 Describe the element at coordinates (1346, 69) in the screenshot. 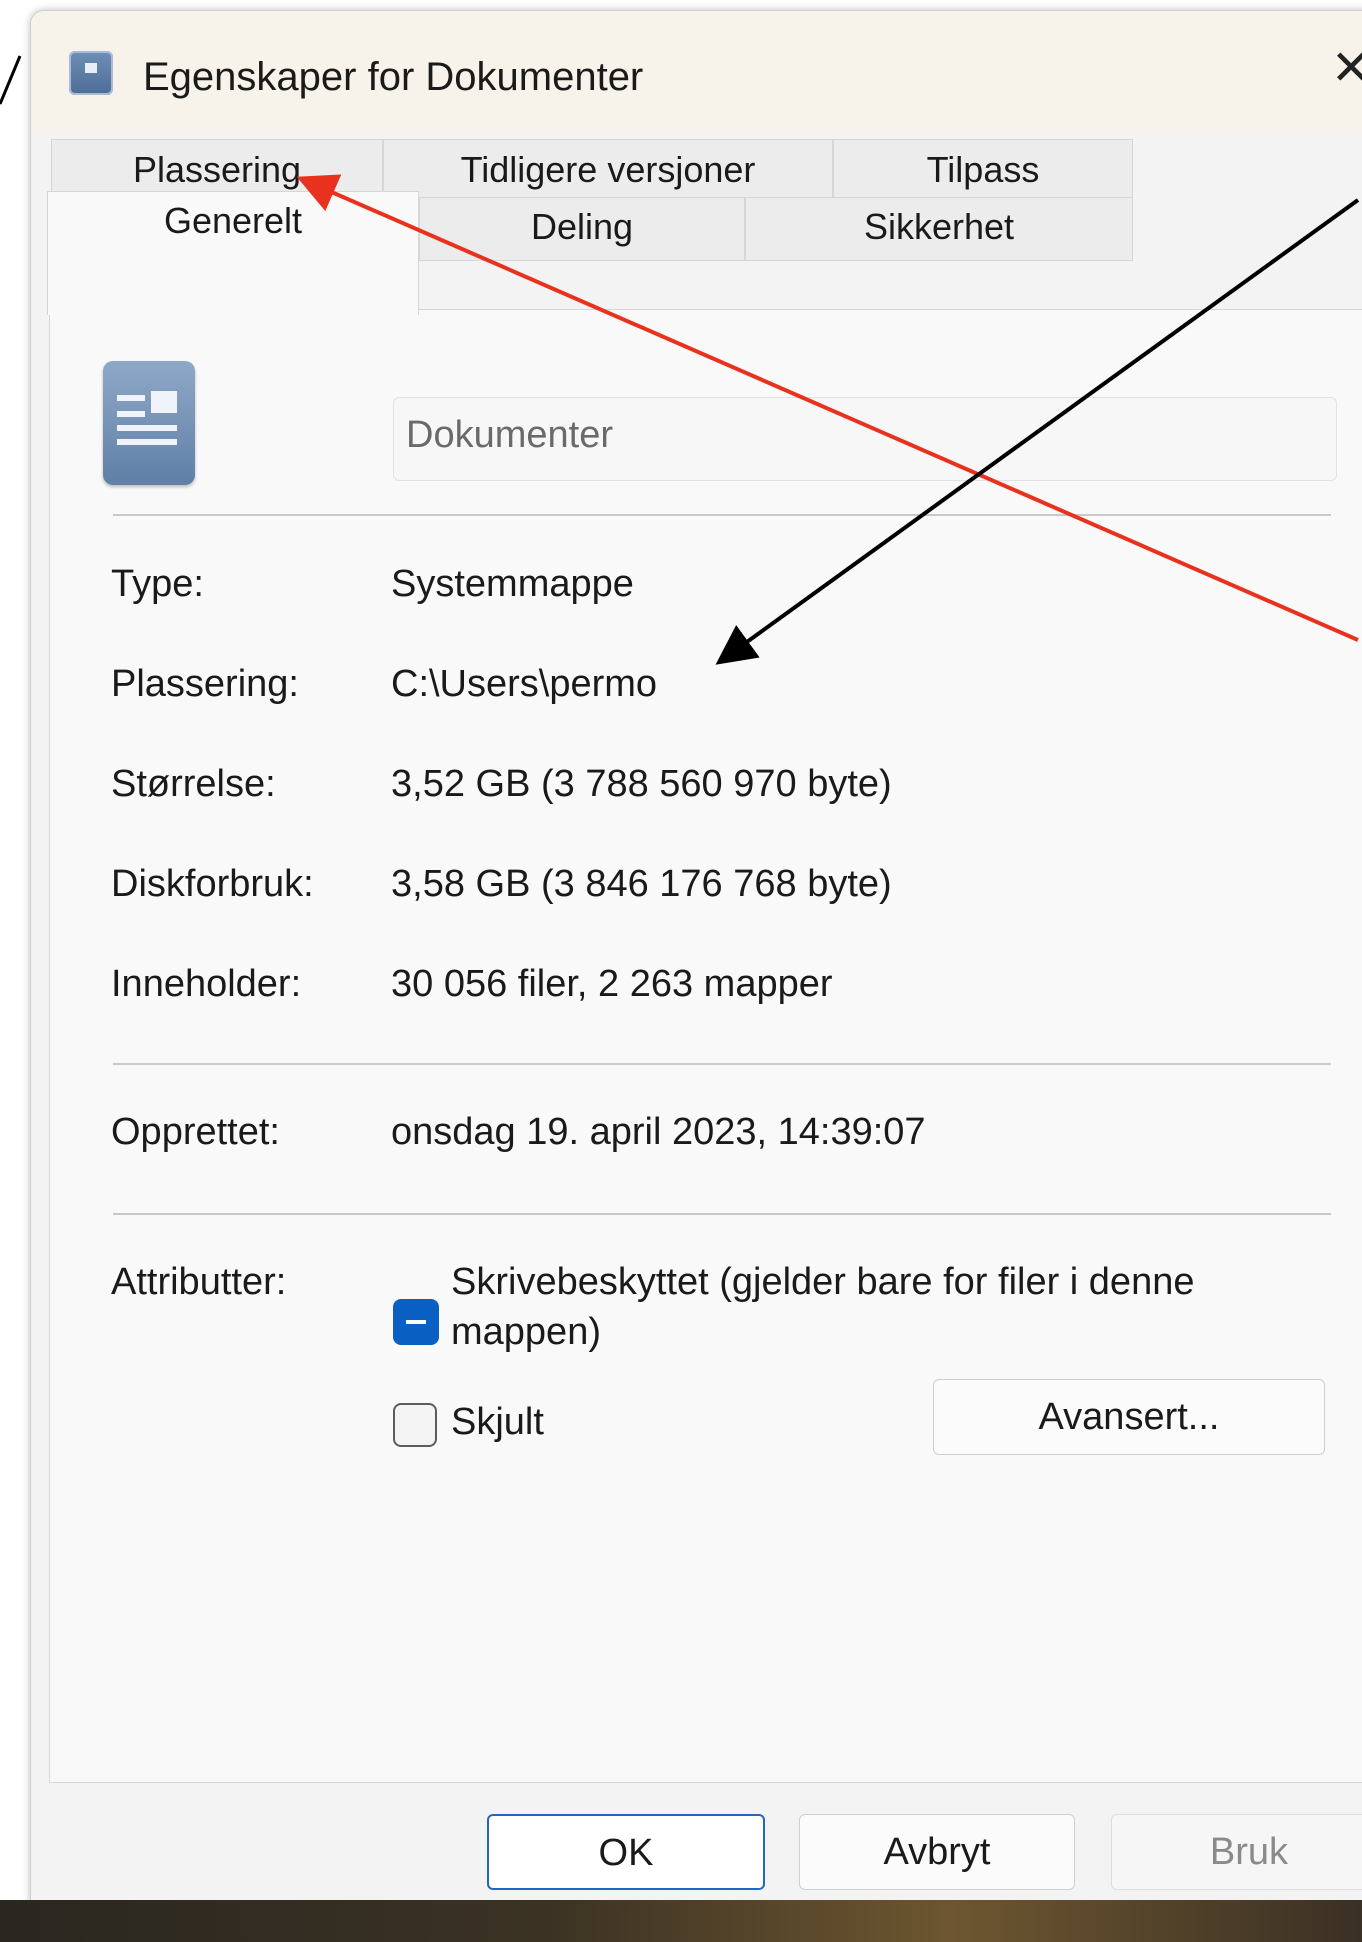

I see `close-icon: ✕` at that location.